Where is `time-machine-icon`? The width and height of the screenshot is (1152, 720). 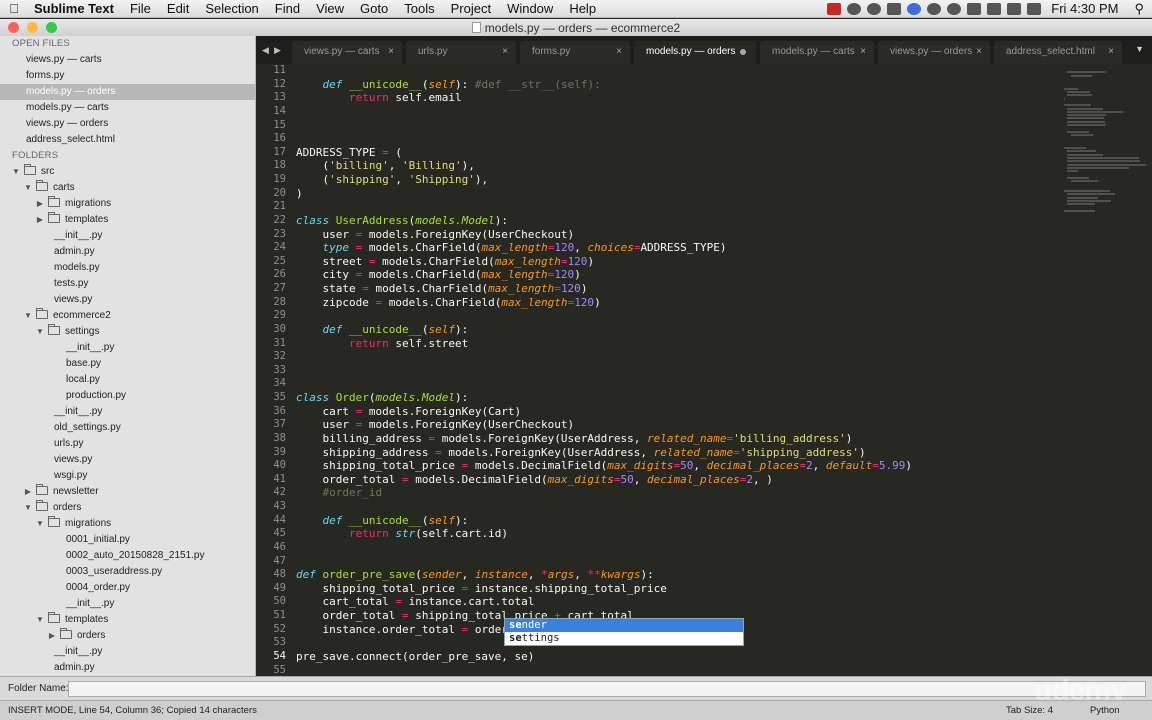
time-machine-icon is located at coordinates (954, 8).